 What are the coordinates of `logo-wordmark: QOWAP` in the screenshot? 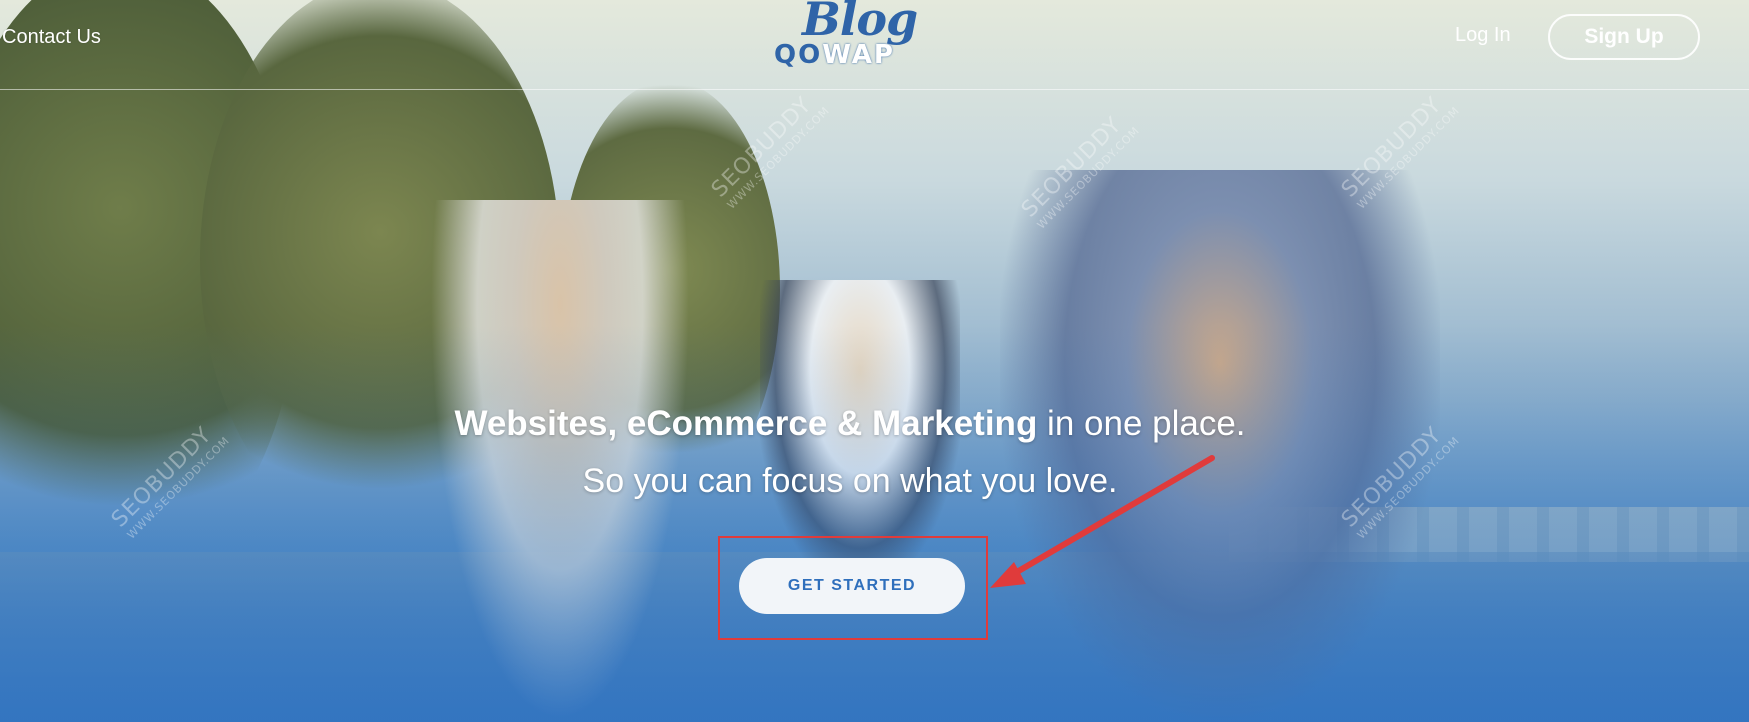 It's located at (834, 55).